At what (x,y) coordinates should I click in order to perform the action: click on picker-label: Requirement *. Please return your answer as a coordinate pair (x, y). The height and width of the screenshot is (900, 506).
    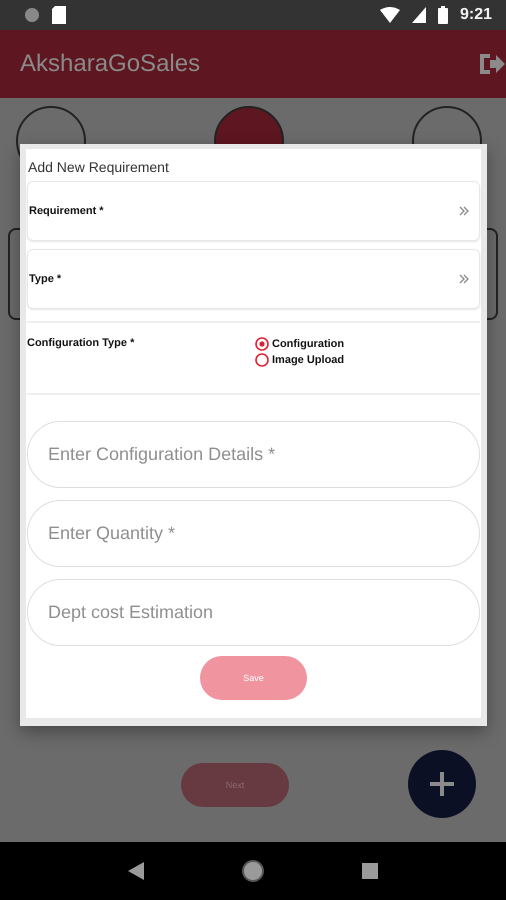
    Looking at the image, I should click on (66, 211).